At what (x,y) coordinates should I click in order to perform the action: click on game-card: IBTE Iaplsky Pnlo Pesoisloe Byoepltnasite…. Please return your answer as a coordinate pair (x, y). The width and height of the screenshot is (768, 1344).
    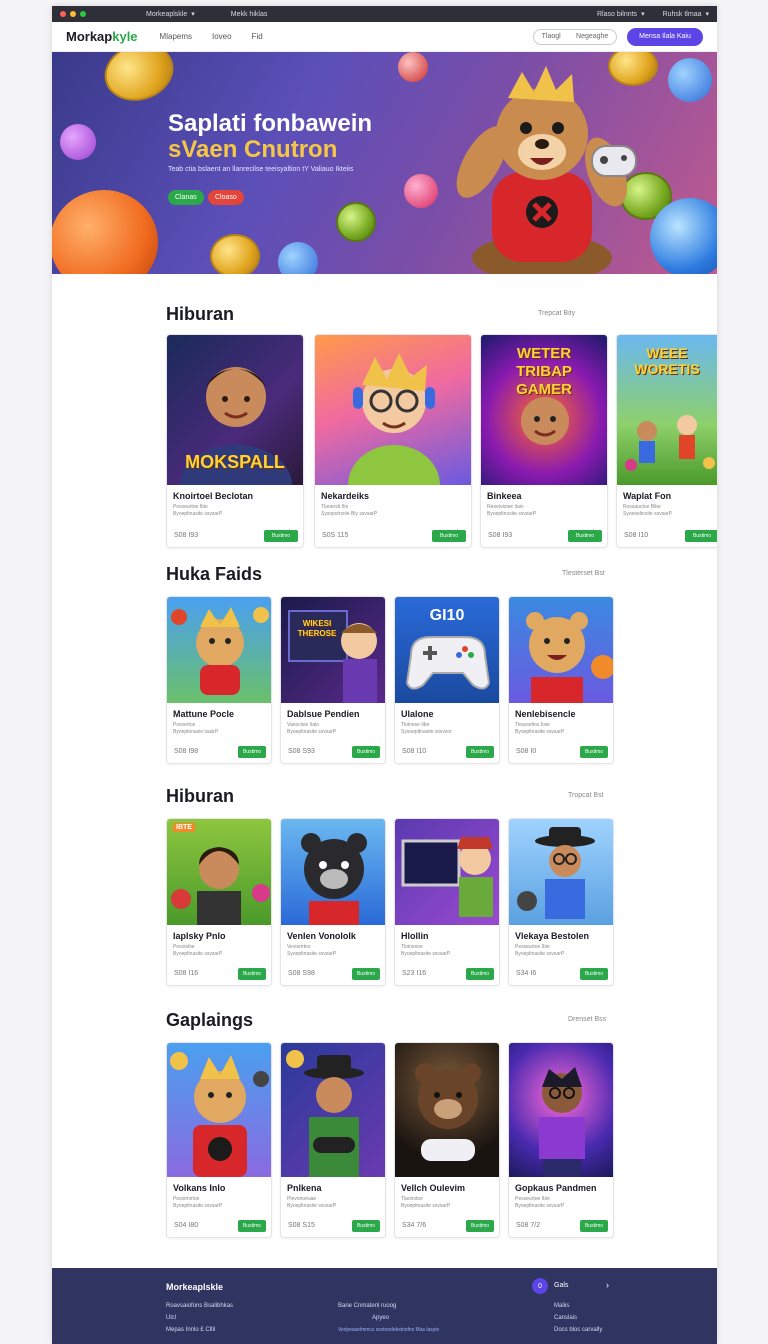
    Looking at the image, I should click on (219, 902).